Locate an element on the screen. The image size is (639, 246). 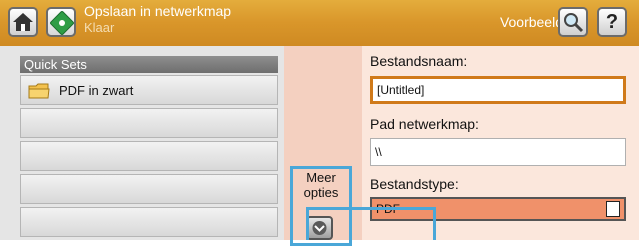
filetype-label: Bestandstype: is located at coordinates (414, 184).